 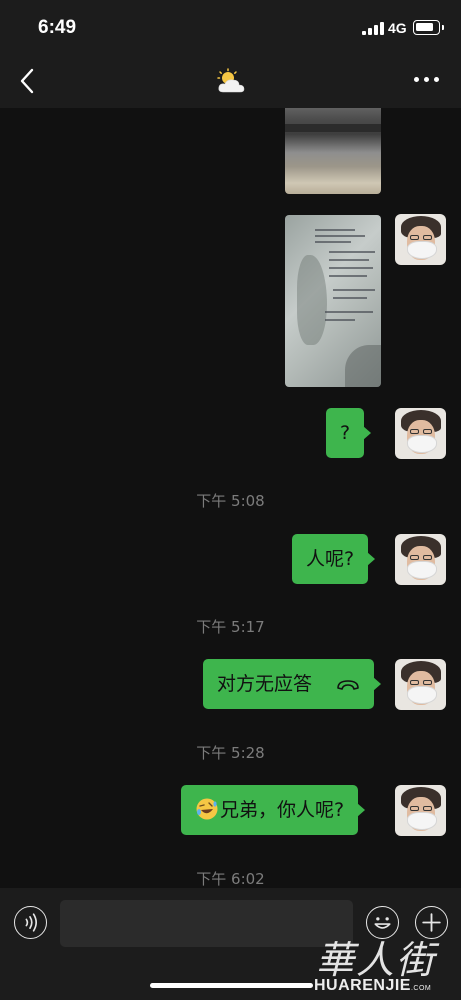 I want to click on more-options-icon, so click(x=427, y=81).